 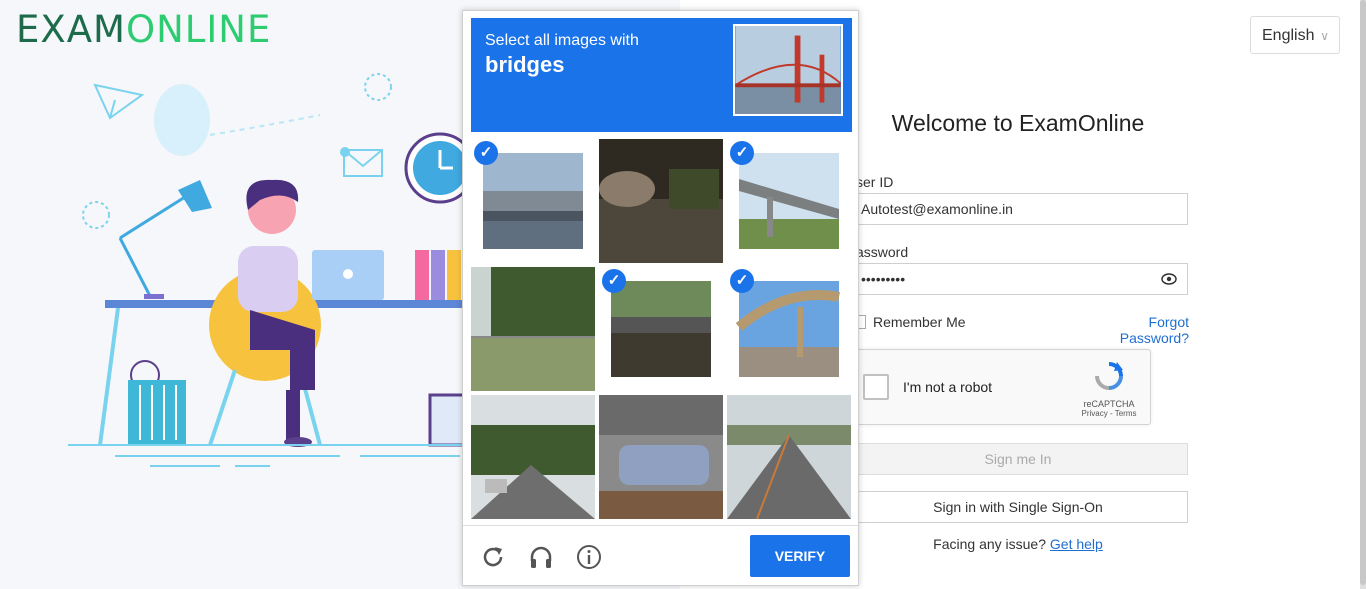 What do you see at coordinates (948, 387) in the screenshot?
I see `recaptcha-label: I'm not a robot` at bounding box center [948, 387].